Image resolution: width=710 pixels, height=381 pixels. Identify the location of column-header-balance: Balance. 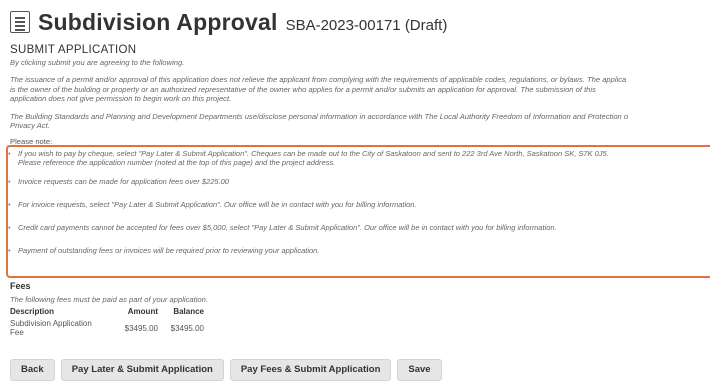
(188, 311).